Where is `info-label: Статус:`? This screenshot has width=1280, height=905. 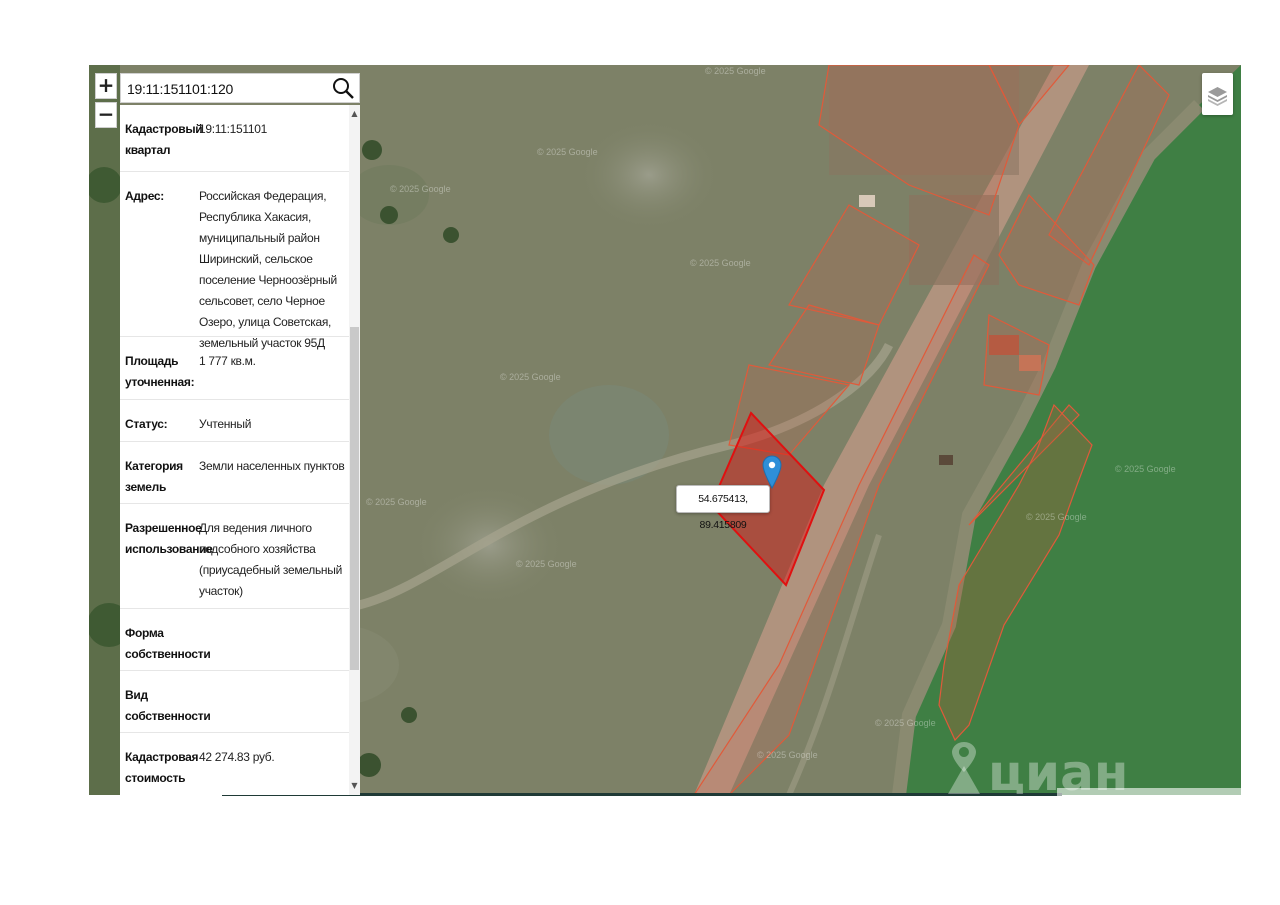
info-label: Статус: is located at coordinates (146, 424).